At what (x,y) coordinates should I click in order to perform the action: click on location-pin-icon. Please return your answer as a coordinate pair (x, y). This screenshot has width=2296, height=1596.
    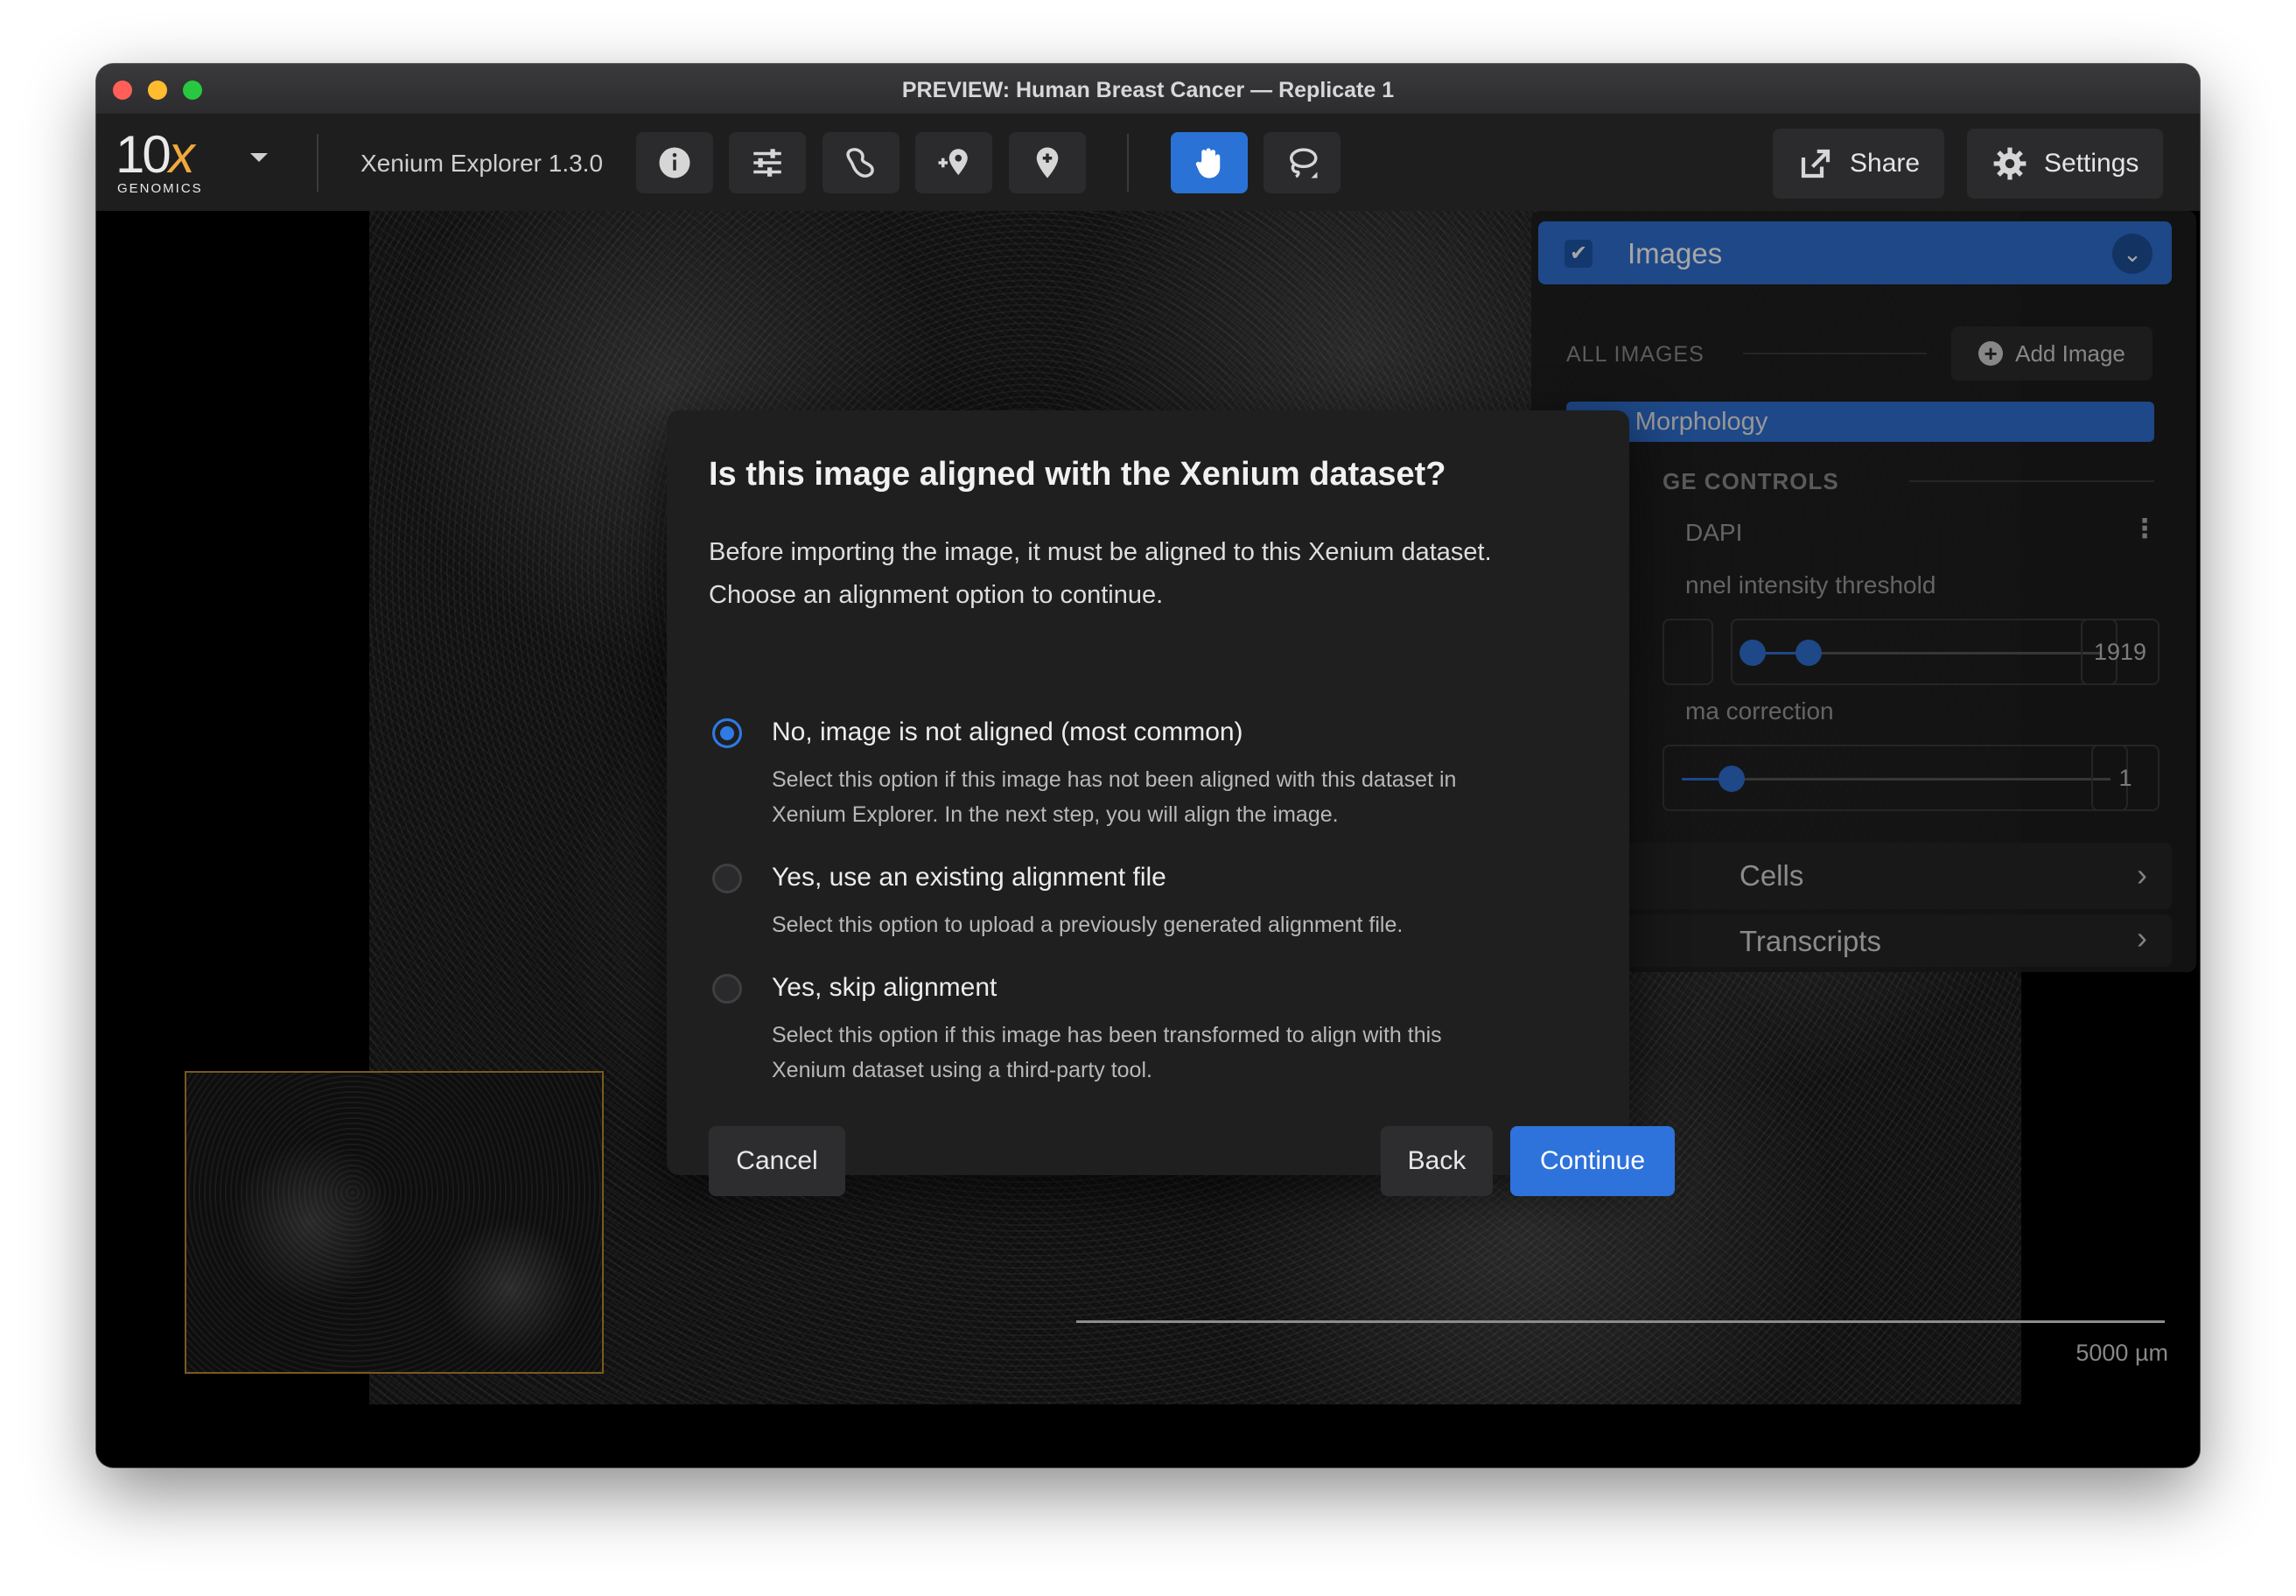
    Looking at the image, I should click on (1047, 162).